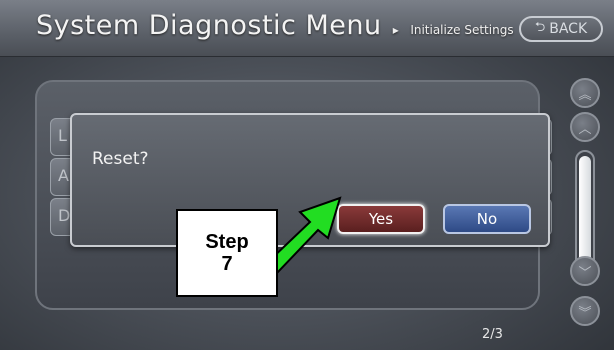  I want to click on step-callout: Step 7, so click(227, 253).